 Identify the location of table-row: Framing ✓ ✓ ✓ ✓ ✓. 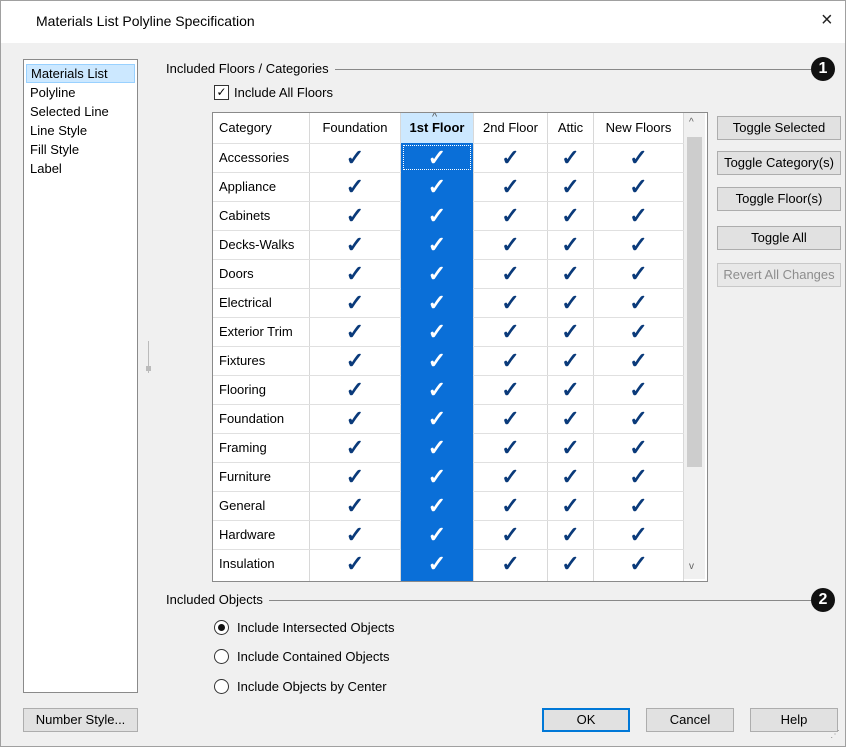
(450, 447).